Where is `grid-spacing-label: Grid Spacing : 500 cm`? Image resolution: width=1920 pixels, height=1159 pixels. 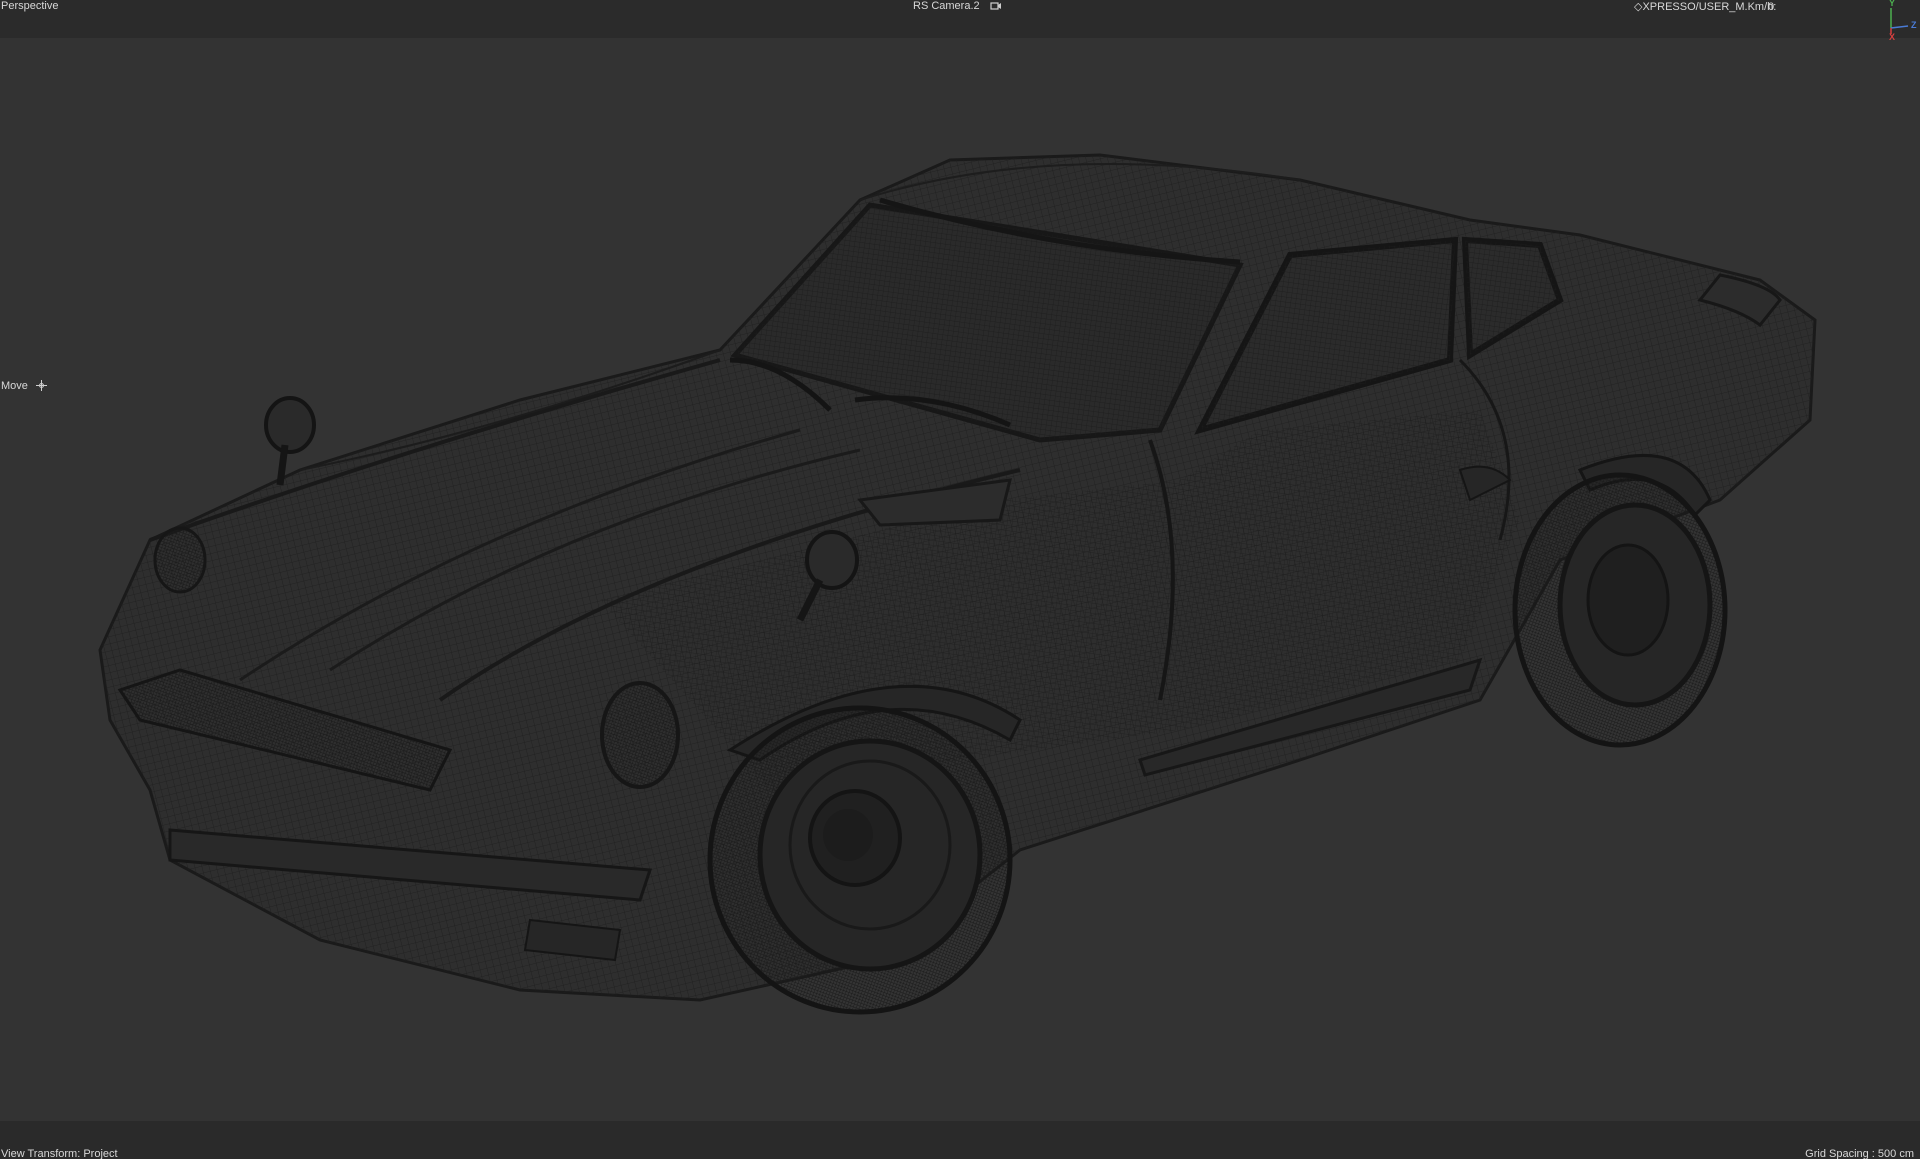
grid-spacing-label: Grid Spacing : 500 cm is located at coordinates (1859, 1153).